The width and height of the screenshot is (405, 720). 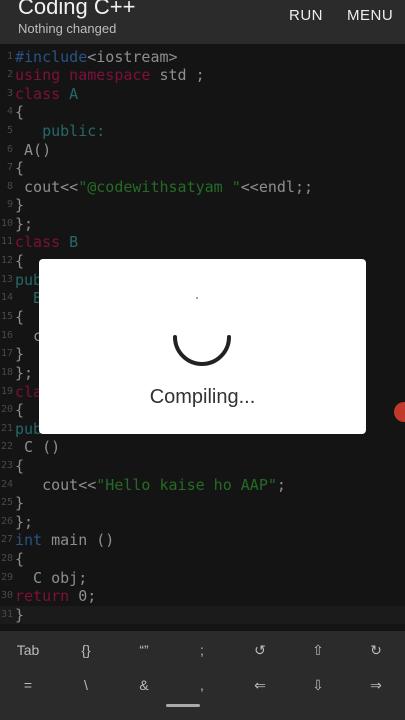 I want to click on symbol-key: Tab, so click(x=28, y=650).